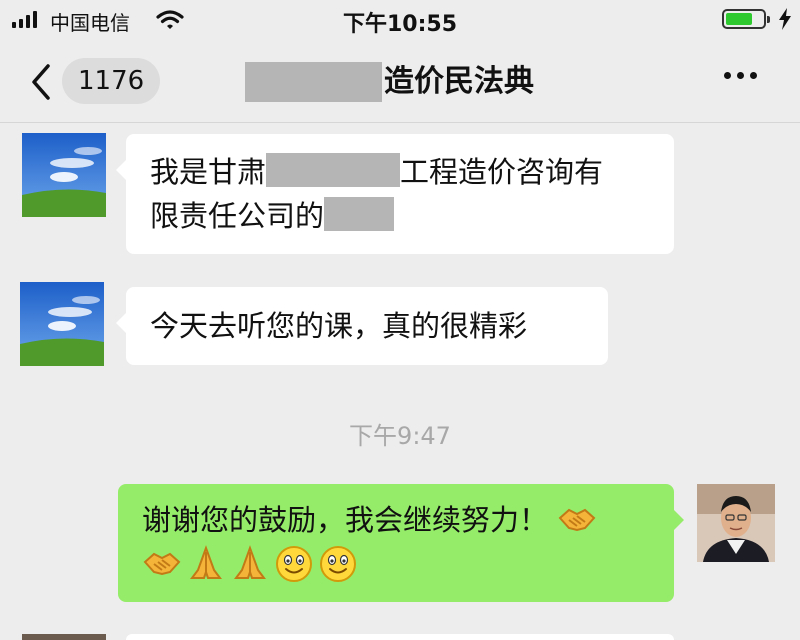  Describe the element at coordinates (64, 637) in the screenshot. I see `partial-avatar` at that location.